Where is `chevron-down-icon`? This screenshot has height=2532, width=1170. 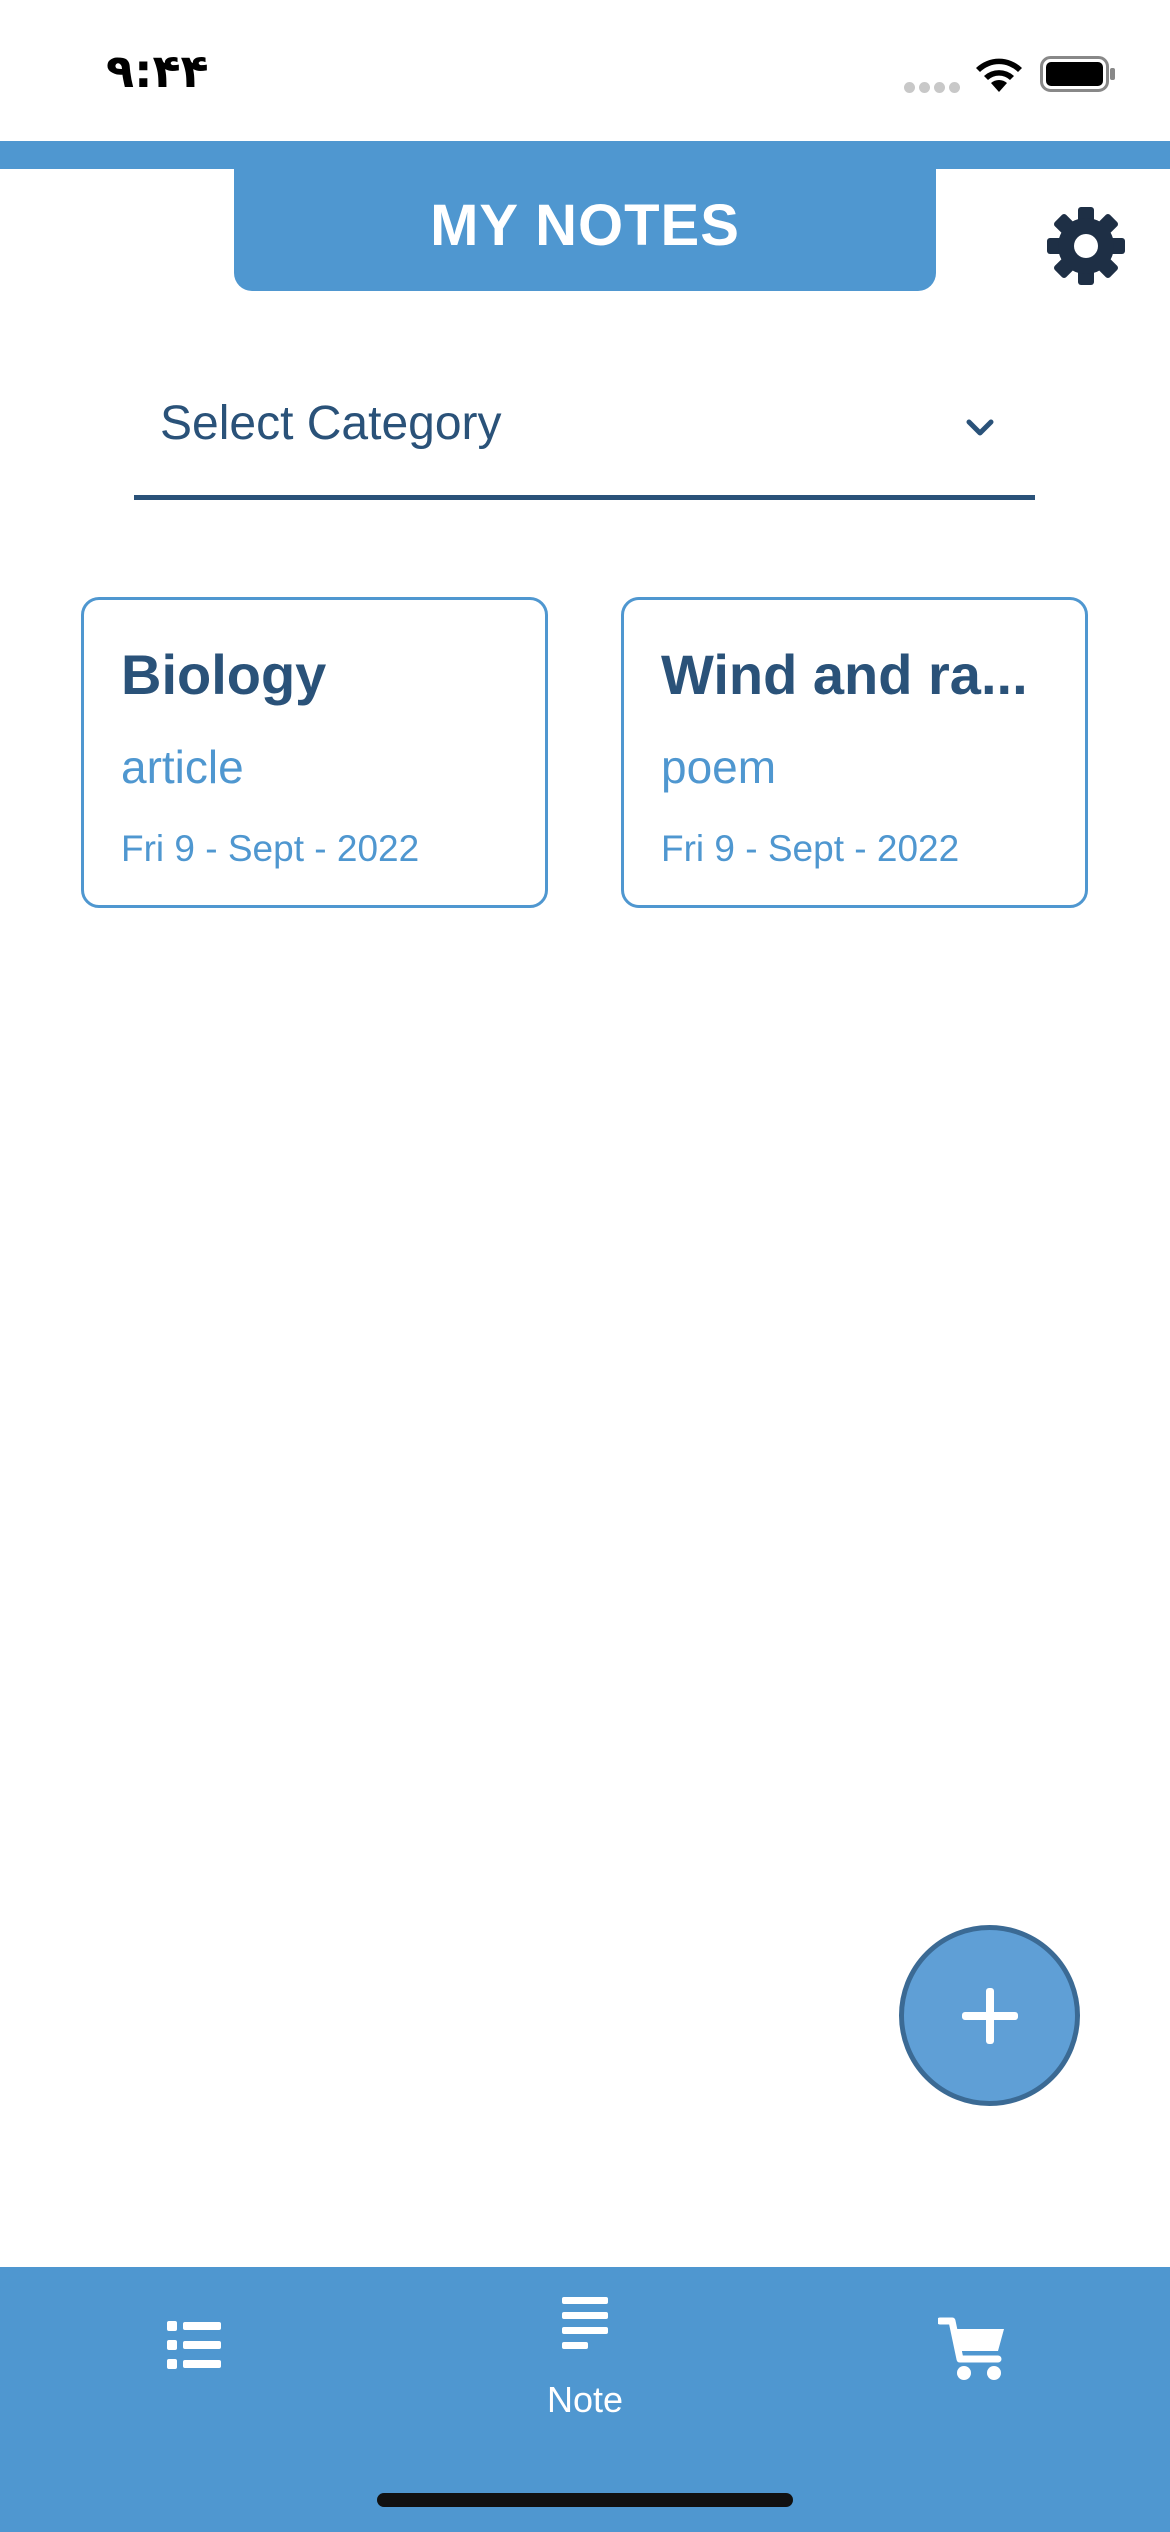
chevron-down-icon is located at coordinates (980, 427).